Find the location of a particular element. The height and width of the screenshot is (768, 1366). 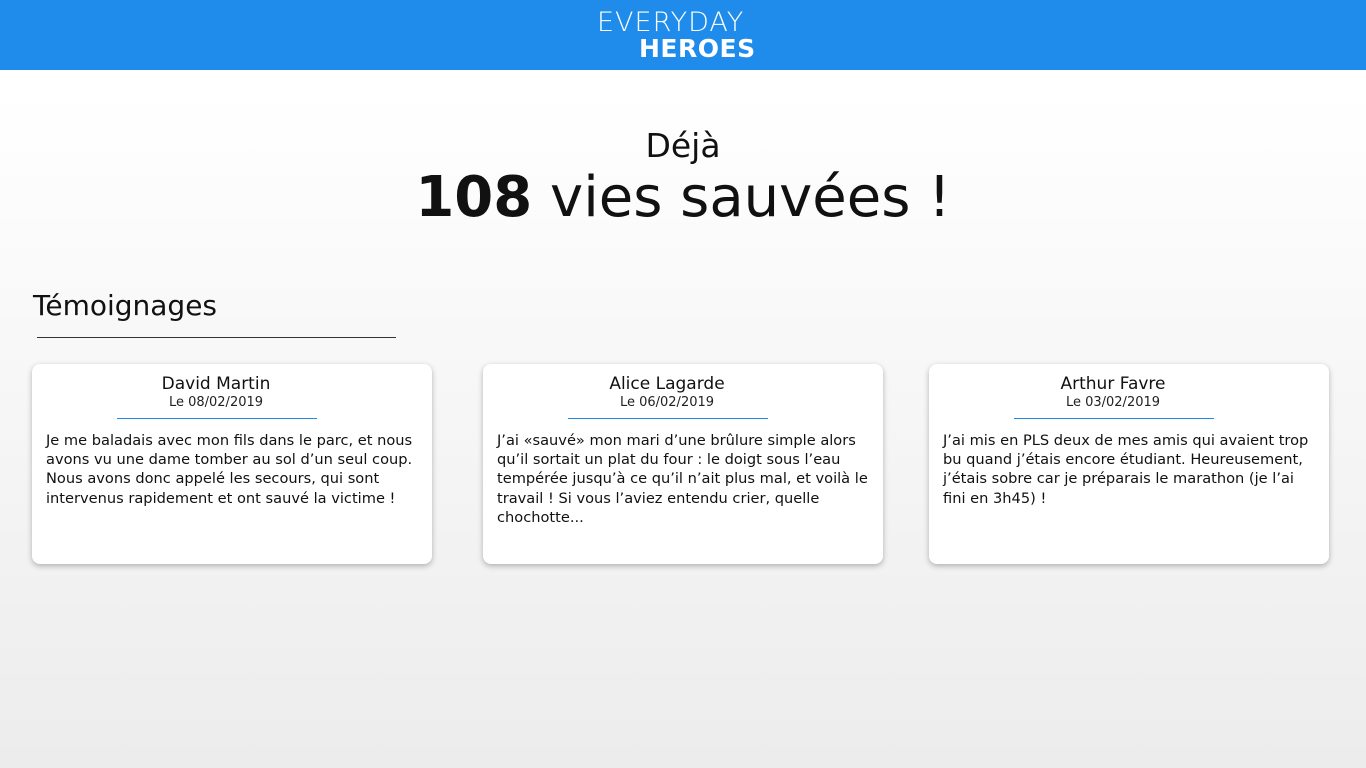

logo: EVERYDAY HEROES is located at coordinates (683, 36).